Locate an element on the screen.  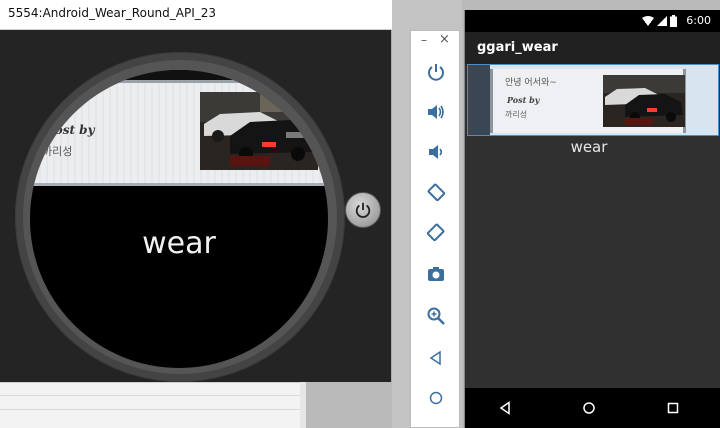
recents-icon is located at coordinates (673, 408).